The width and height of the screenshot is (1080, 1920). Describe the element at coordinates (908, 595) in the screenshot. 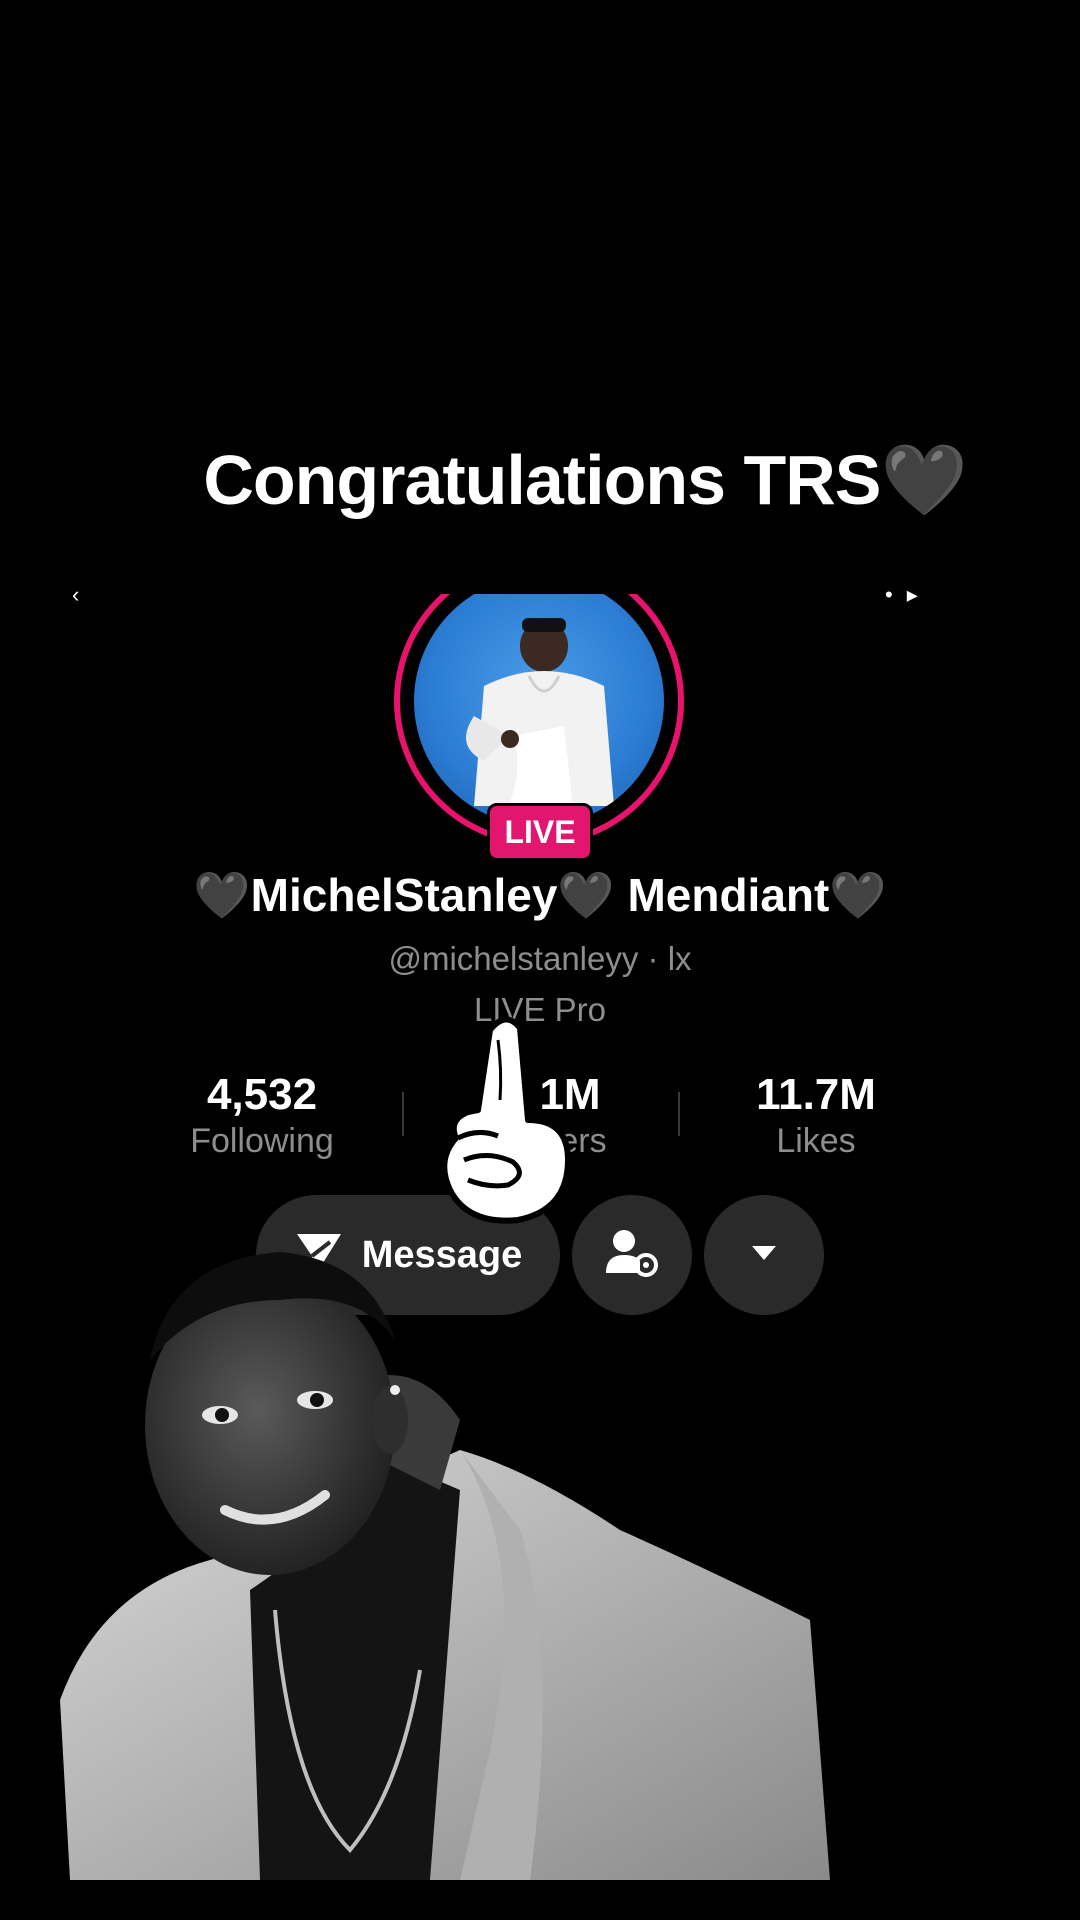

I see `top-right-icons: •▸` at that location.